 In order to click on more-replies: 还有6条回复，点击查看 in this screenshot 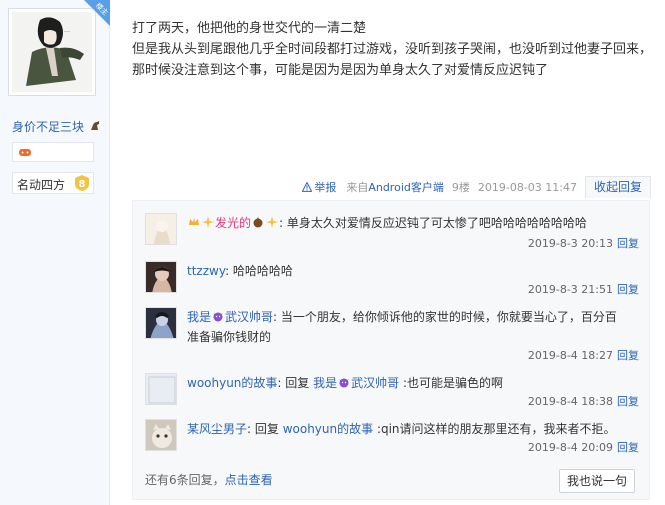, I will do `click(209, 479)`.